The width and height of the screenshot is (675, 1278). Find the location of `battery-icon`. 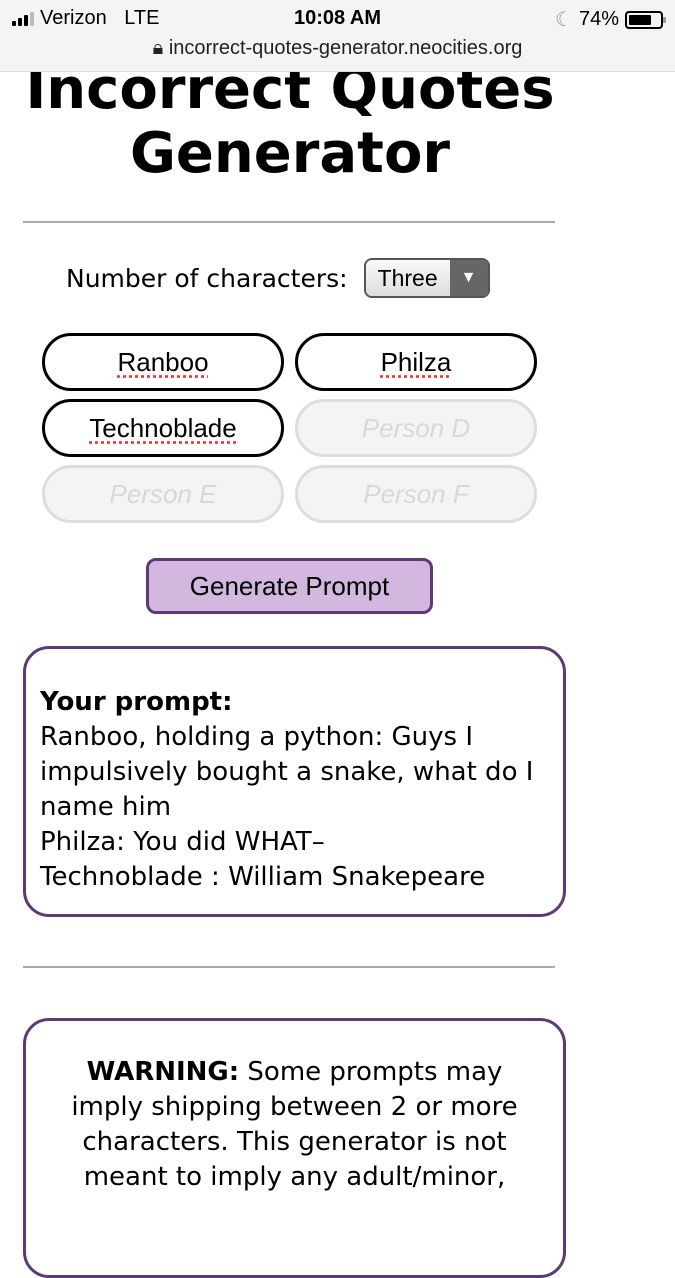

battery-icon is located at coordinates (645, 19).